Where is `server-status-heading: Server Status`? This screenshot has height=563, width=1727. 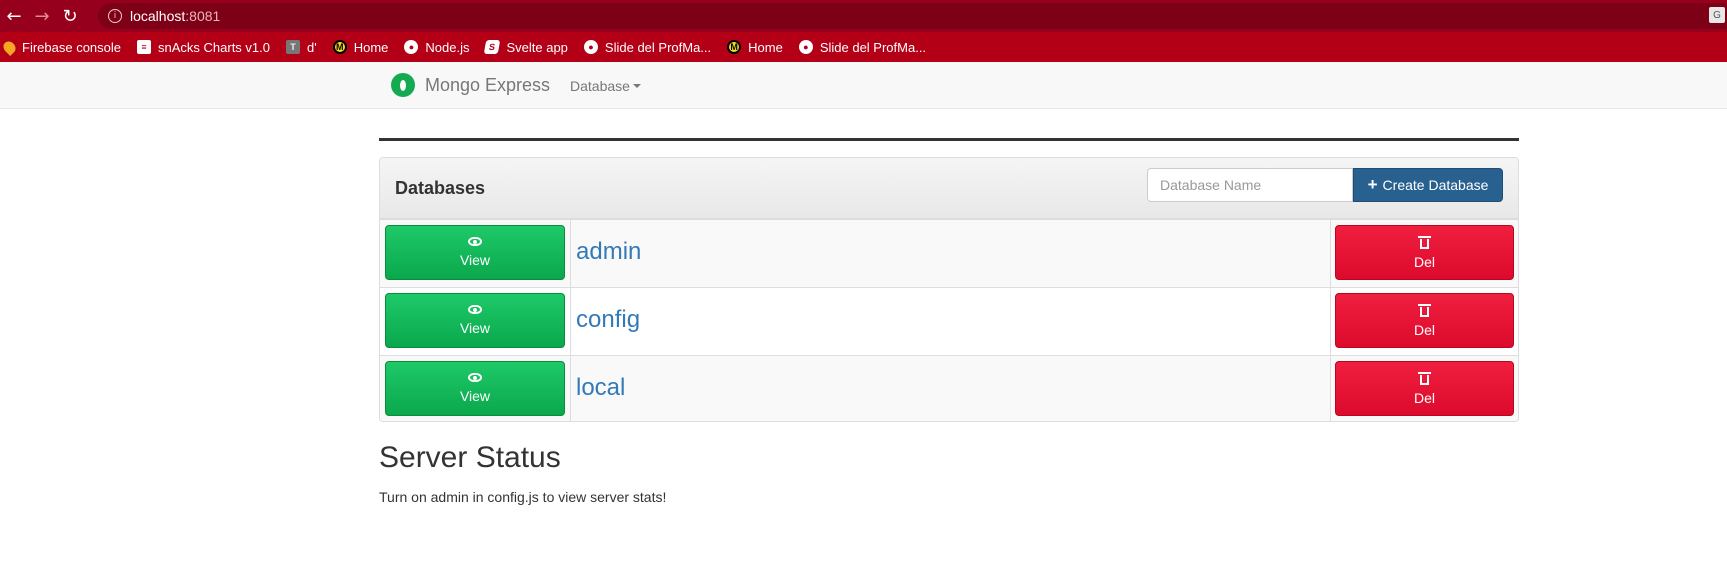
server-status-heading: Server Status is located at coordinates (470, 457).